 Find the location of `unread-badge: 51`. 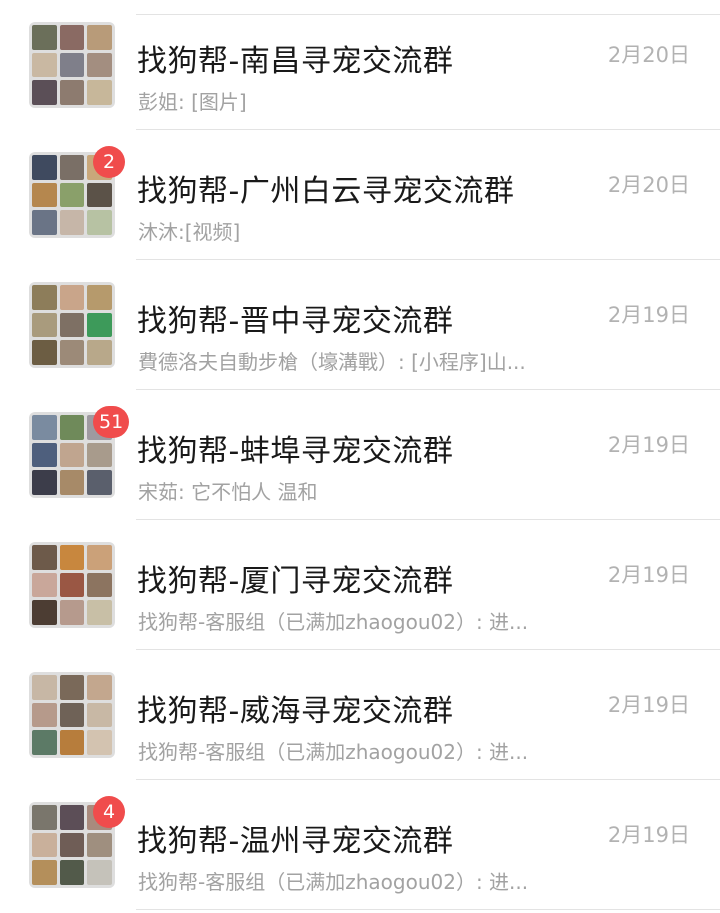

unread-badge: 51 is located at coordinates (111, 422).